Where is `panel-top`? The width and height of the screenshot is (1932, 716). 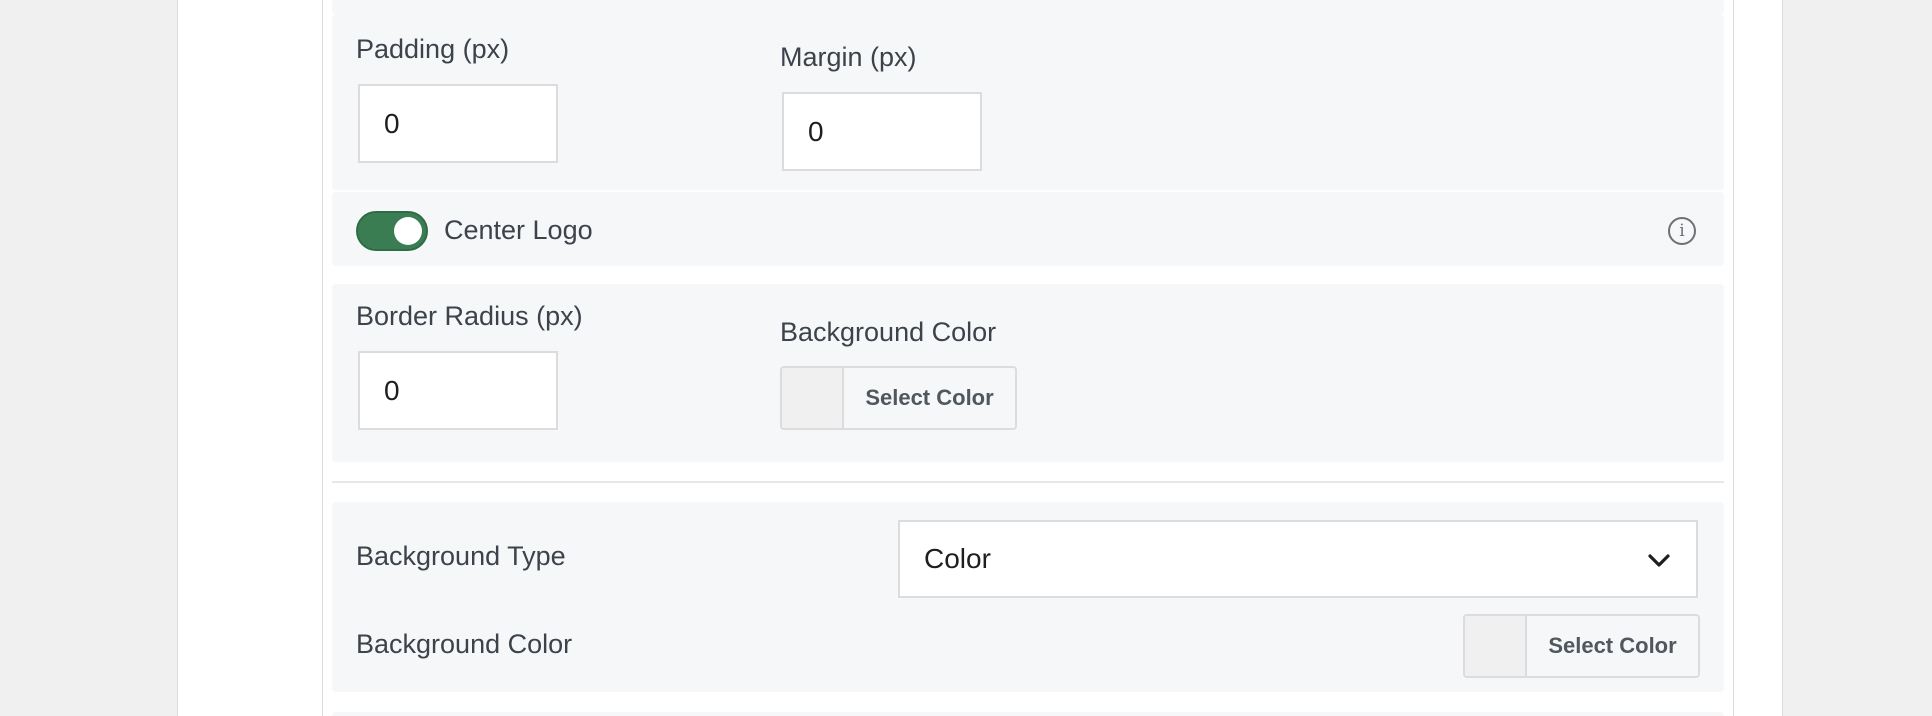
panel-top is located at coordinates (1028, 7).